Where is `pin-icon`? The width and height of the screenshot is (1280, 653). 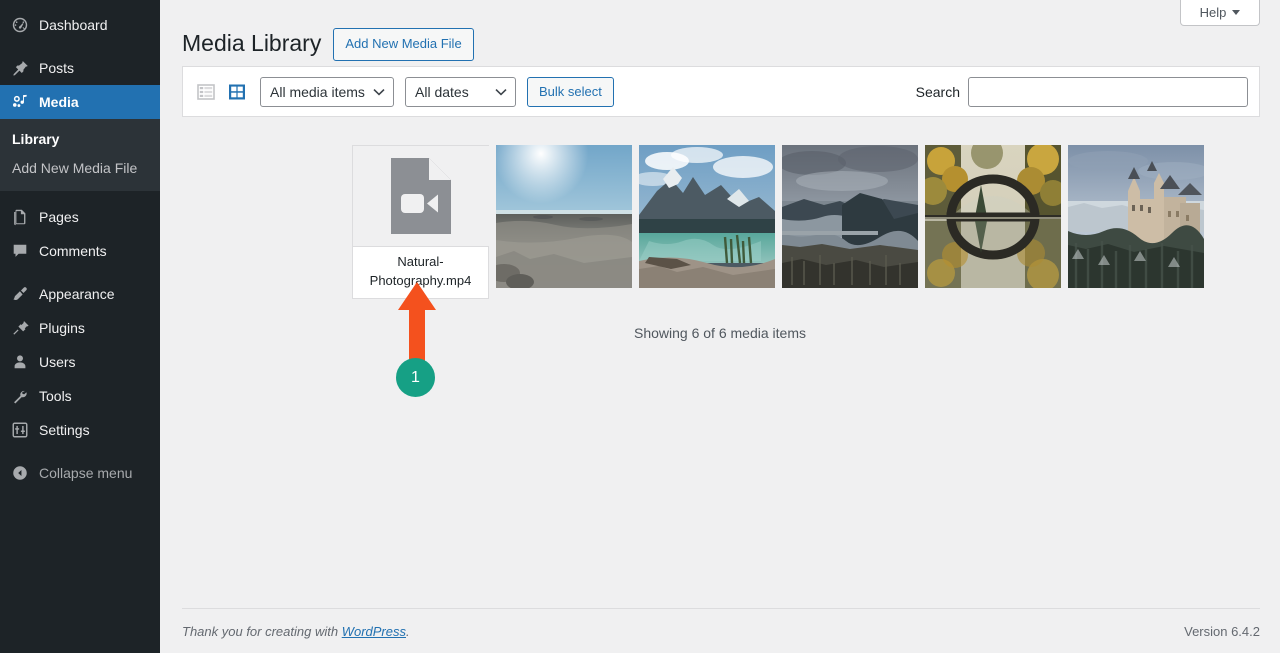 pin-icon is located at coordinates (20, 68).